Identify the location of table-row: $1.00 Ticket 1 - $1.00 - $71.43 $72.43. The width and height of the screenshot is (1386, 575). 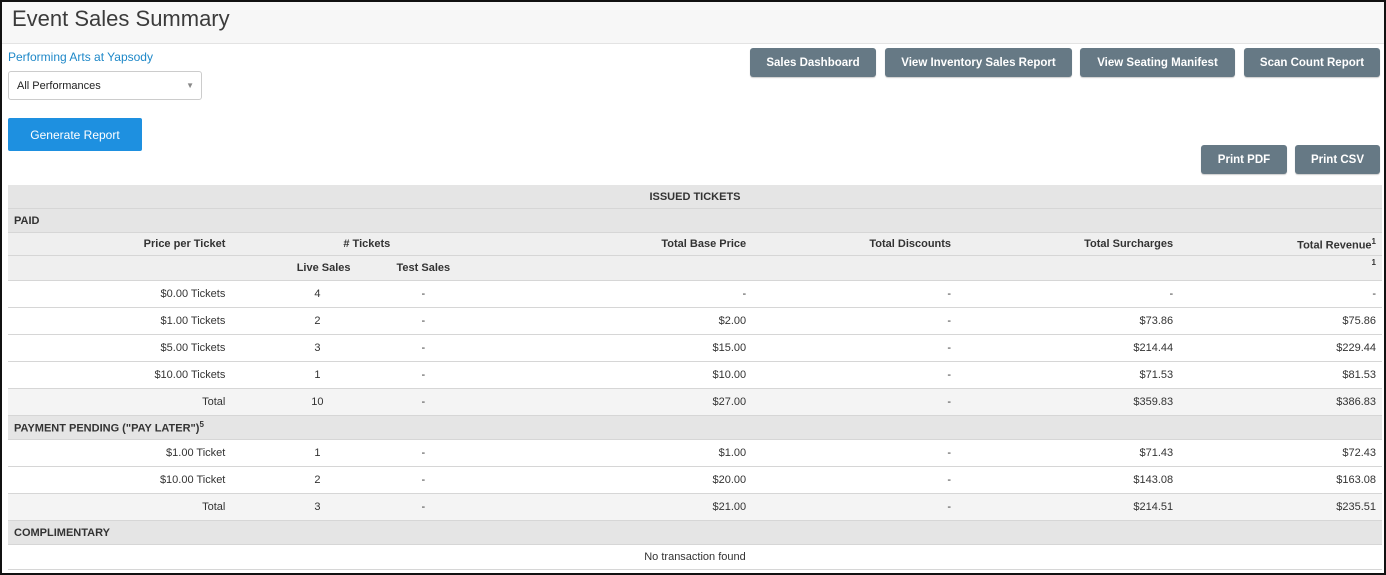
(695, 453).